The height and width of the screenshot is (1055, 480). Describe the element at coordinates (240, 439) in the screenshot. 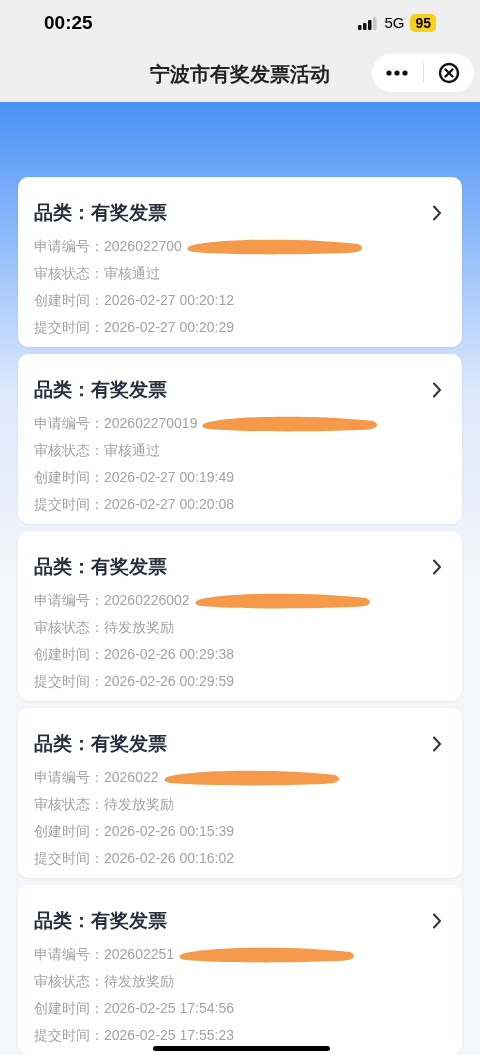

I see `record-card: 品类：有奖发票 申请编号：202602270019 审核状态：审核通过 创建时间：2026-02-27 00:19:49 提交时间：2026-02-27 00:20:08` at that location.